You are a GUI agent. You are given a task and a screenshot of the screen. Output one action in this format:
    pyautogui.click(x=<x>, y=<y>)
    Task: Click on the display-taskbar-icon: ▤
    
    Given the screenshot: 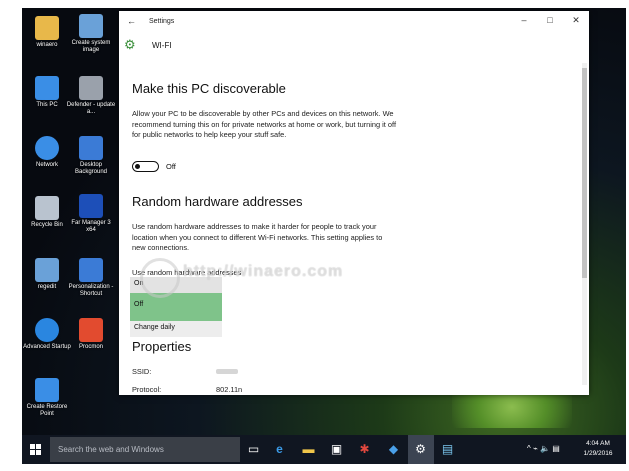 What is the action you would take?
    pyautogui.click(x=447, y=449)
    